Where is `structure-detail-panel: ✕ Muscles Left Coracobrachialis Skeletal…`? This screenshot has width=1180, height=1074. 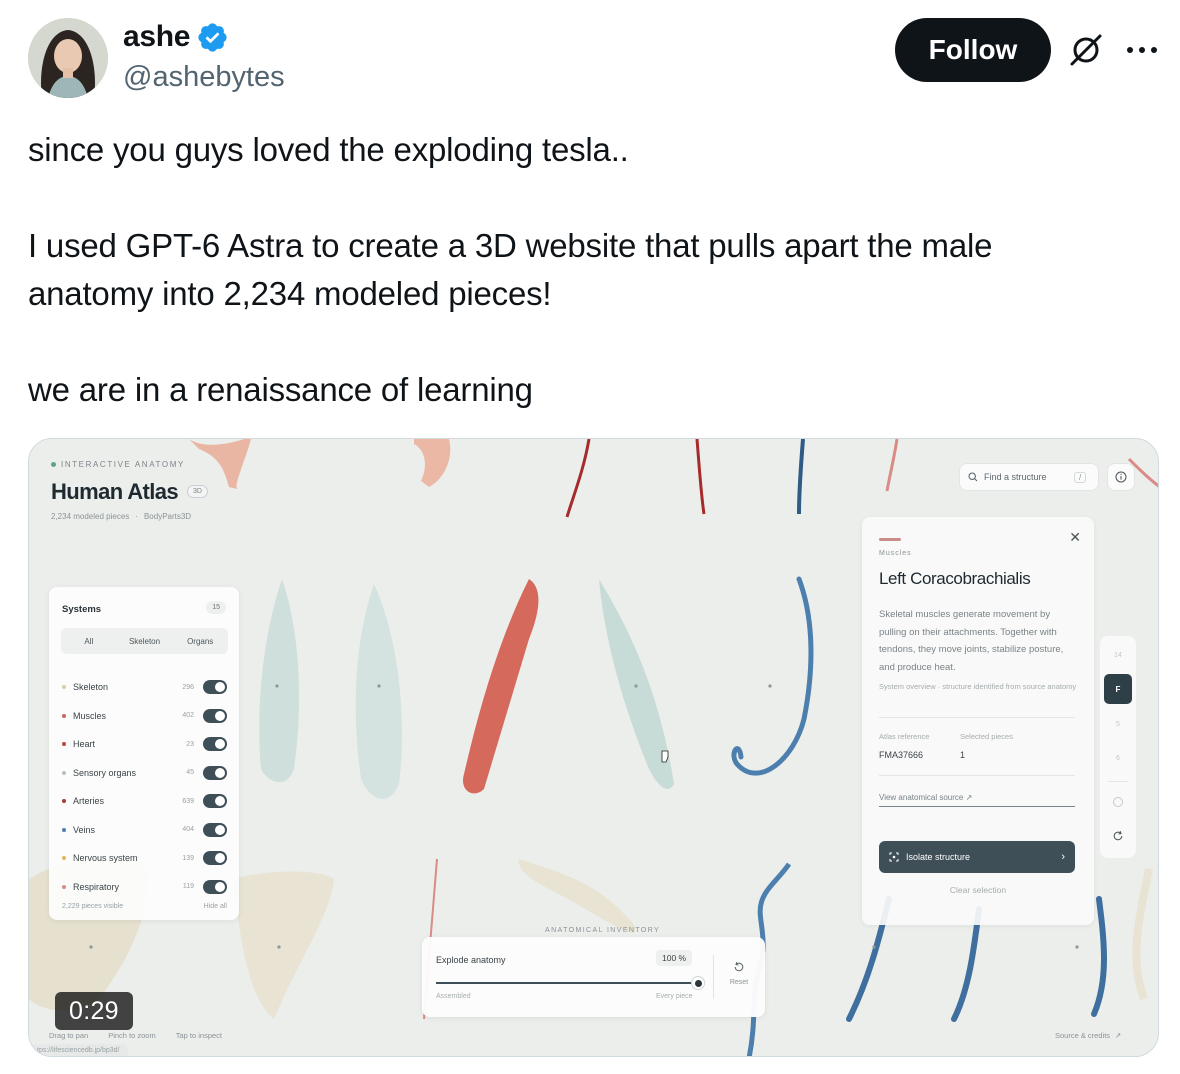 structure-detail-panel: ✕ Muscles Left Coracobrachialis Skeletal… is located at coordinates (978, 721).